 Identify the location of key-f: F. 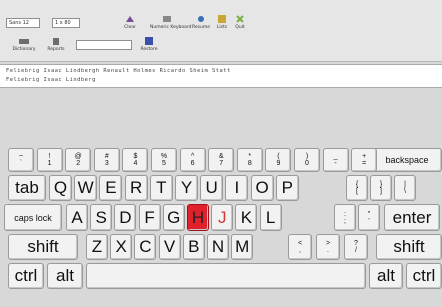
(149, 217).